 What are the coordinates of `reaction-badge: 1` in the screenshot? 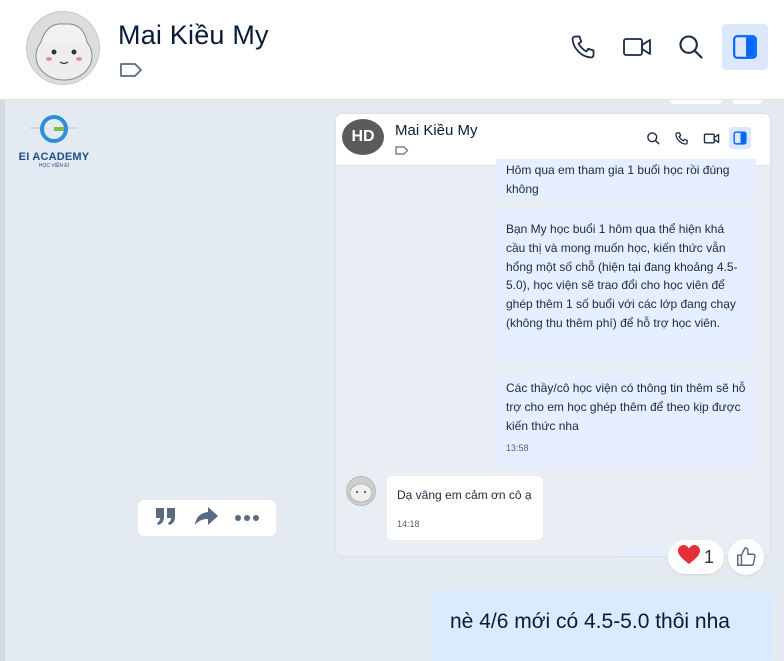 It's located at (696, 557).